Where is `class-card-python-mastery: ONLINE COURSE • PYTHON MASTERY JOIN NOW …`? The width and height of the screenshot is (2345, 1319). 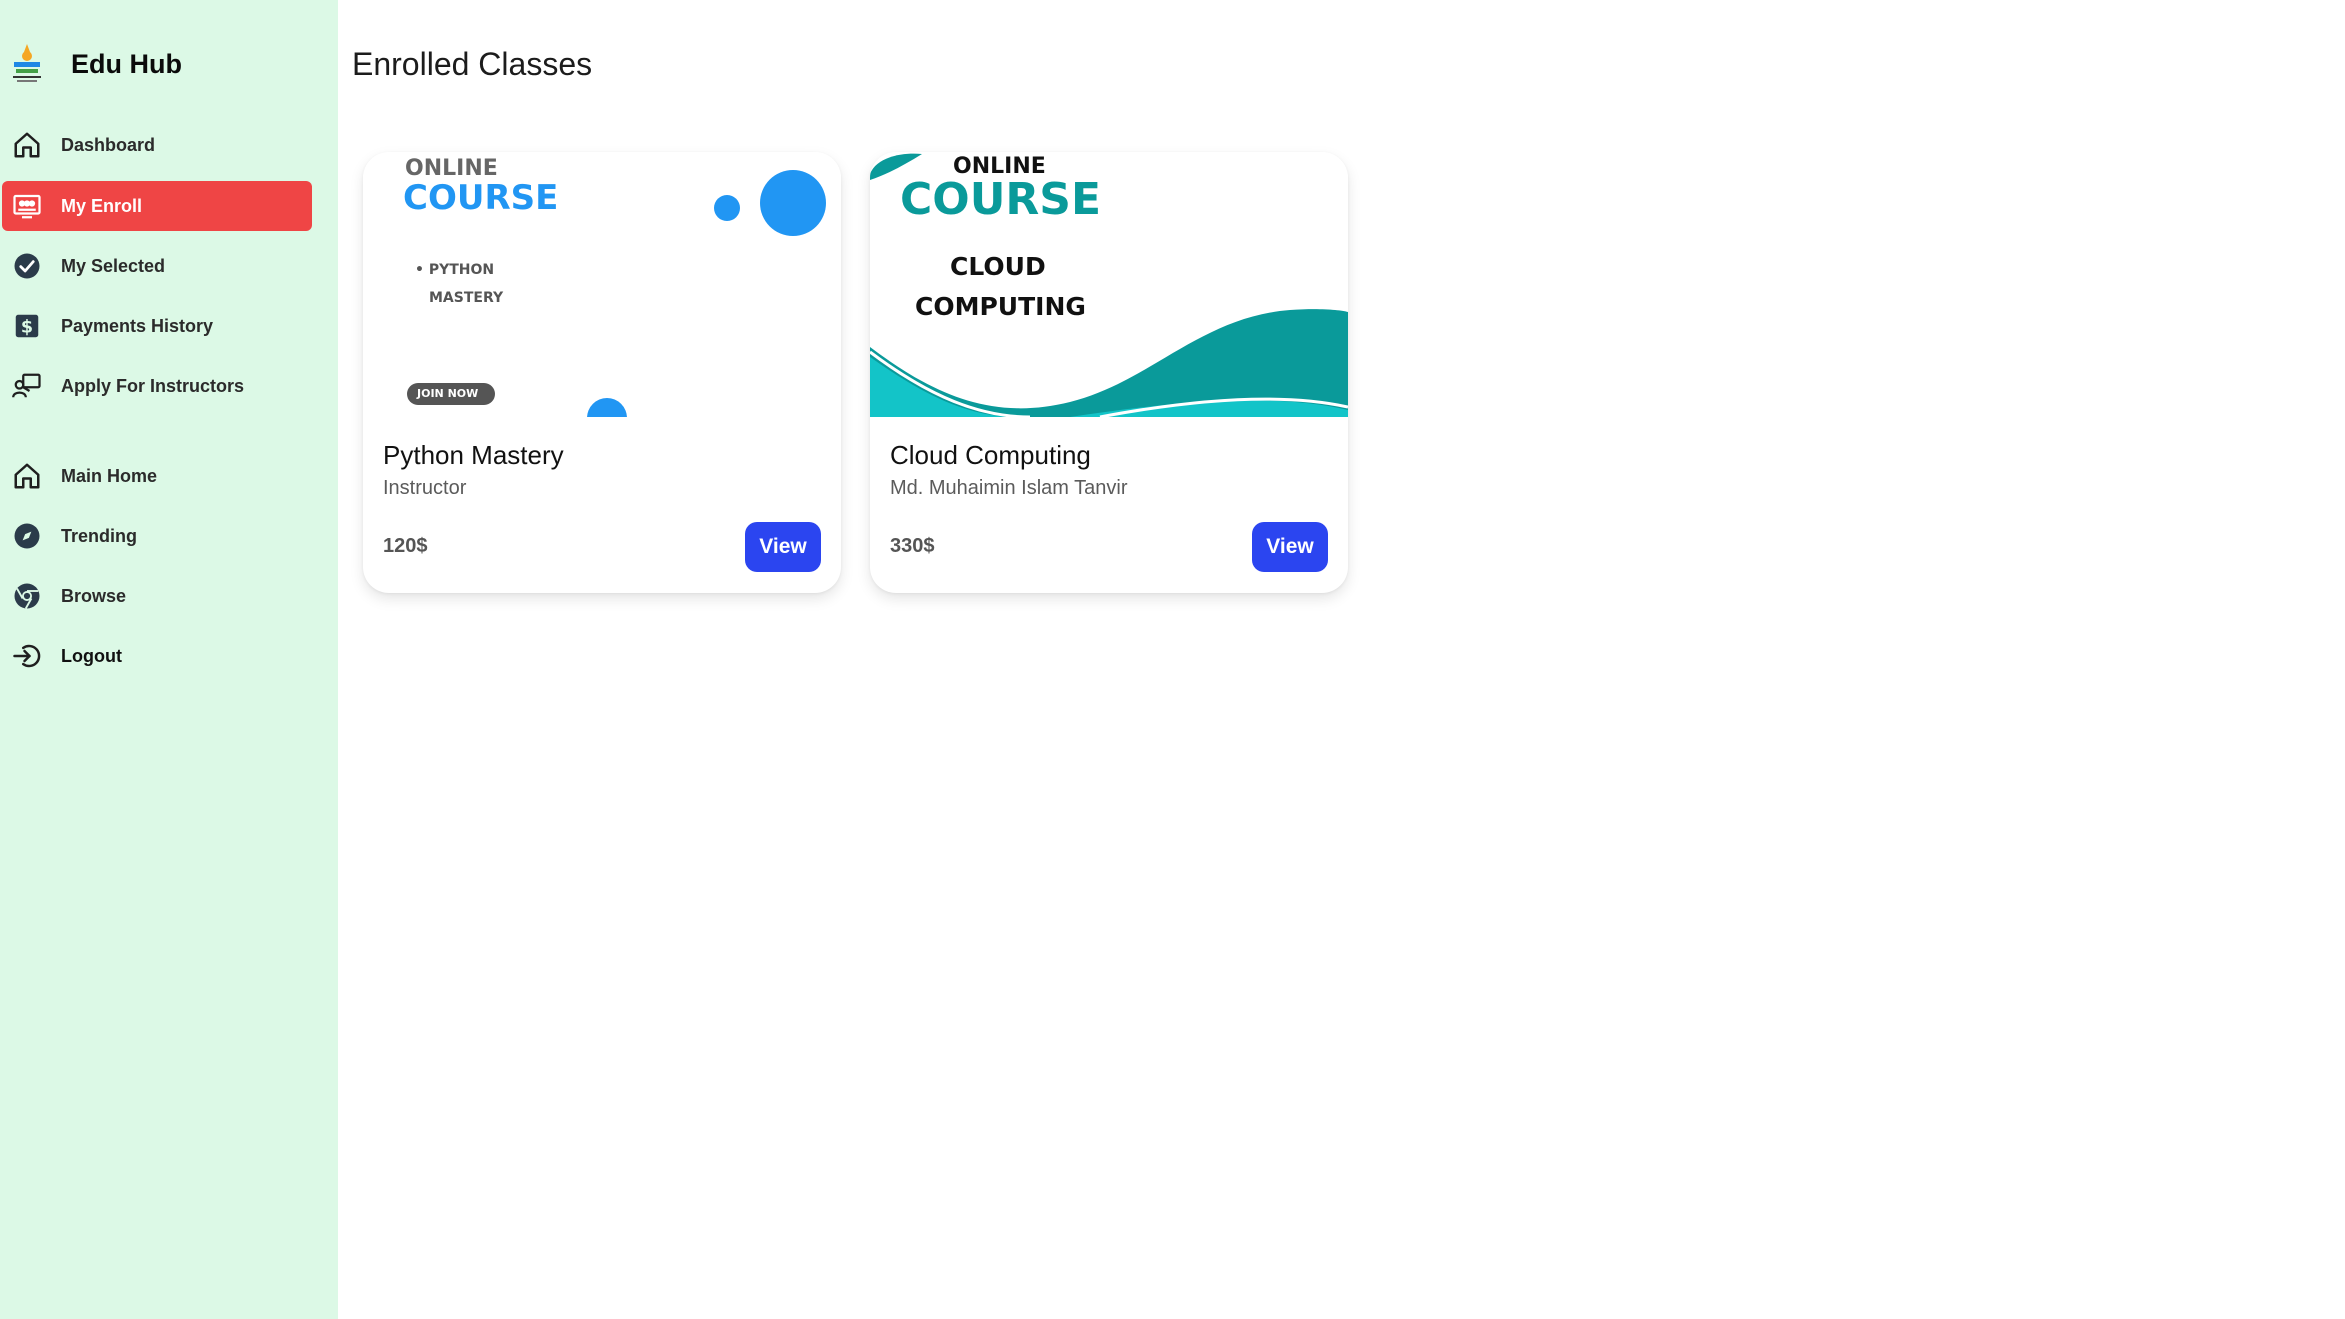 class-card-python-mastery: ONLINE COURSE • PYTHON MASTERY JOIN NOW … is located at coordinates (602, 372).